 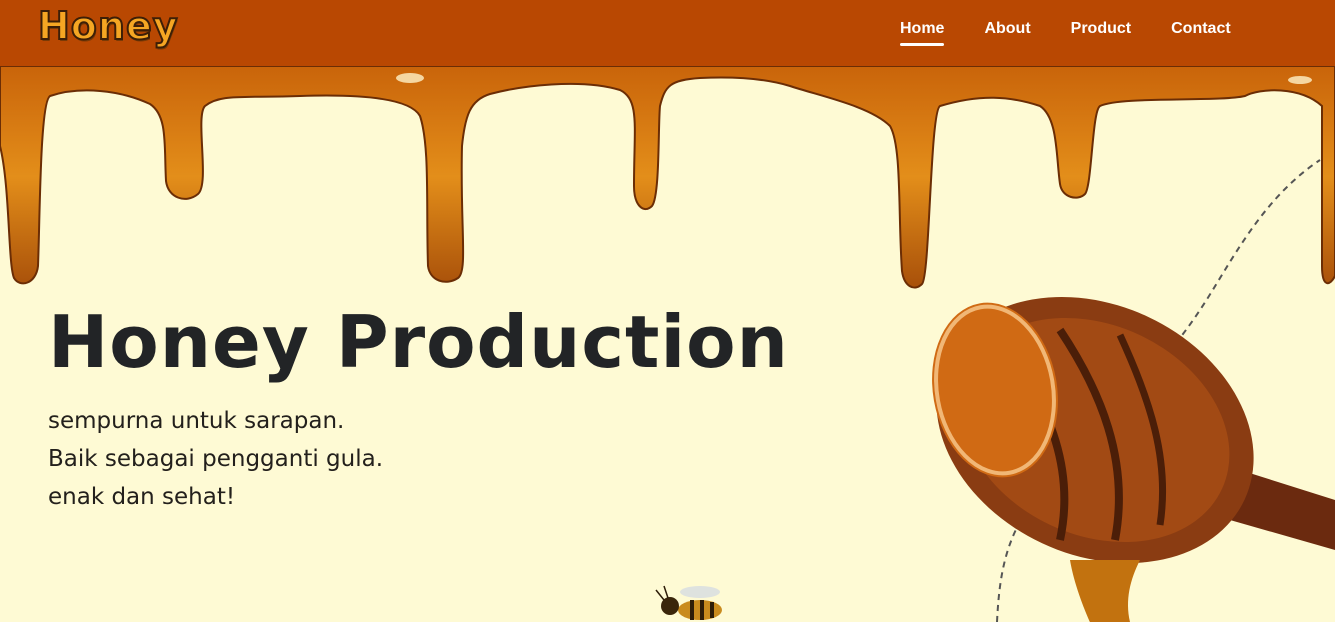 What do you see at coordinates (922, 32) in the screenshot?
I see `nav-link-home: Home` at bounding box center [922, 32].